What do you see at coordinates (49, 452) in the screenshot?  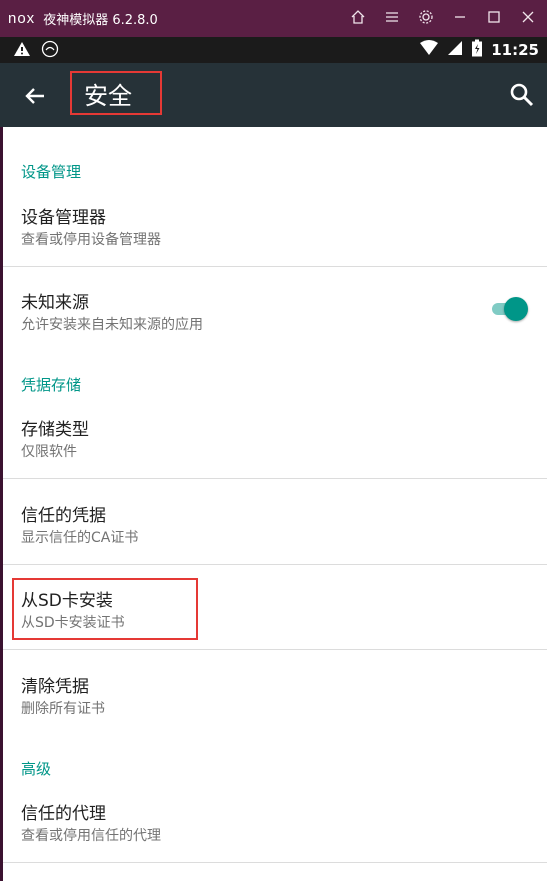 I see `item-subtitle: 仅限软件` at bounding box center [49, 452].